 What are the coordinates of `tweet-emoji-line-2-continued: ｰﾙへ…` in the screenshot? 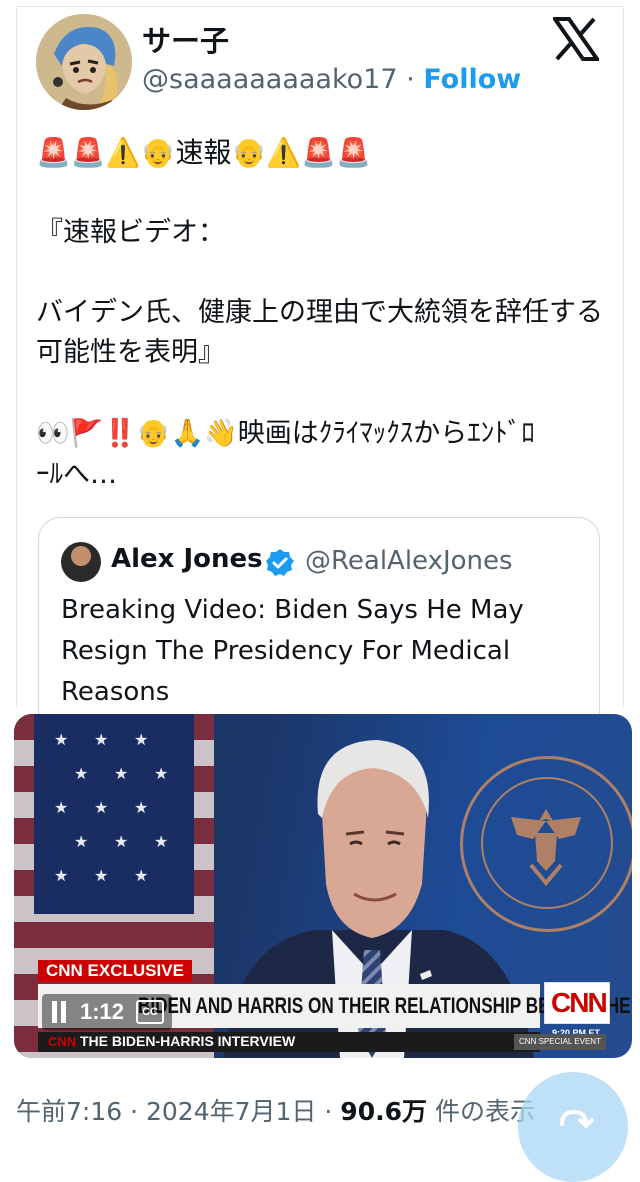 It's located at (76, 474).